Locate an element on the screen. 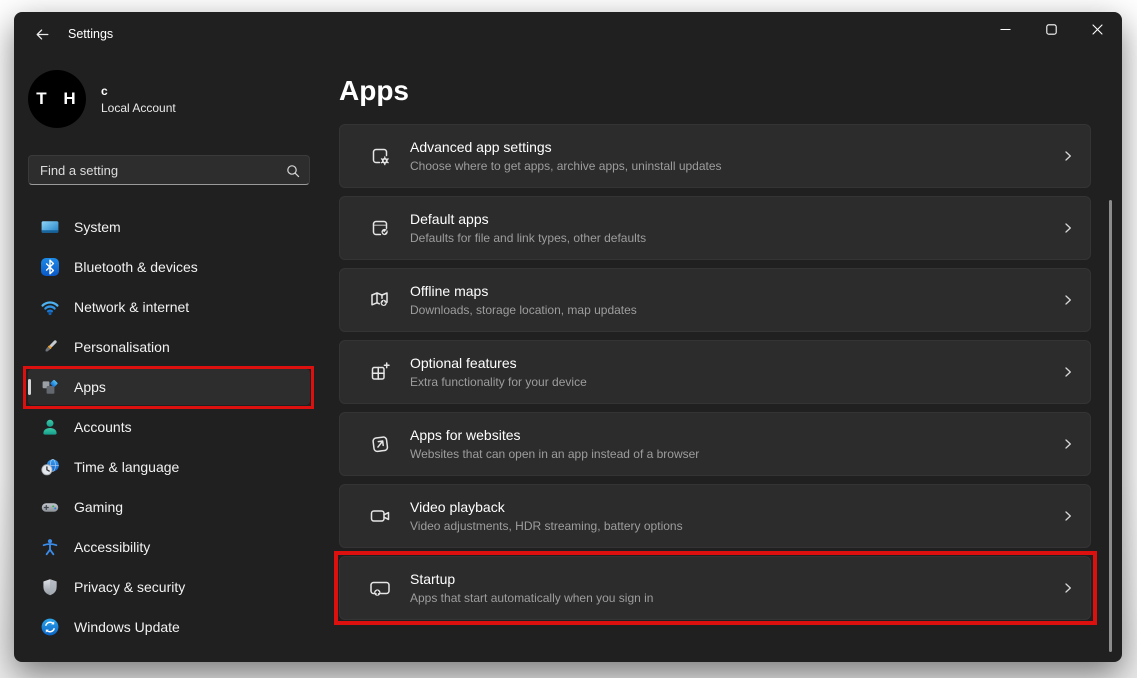 This screenshot has height=678, width=1137. sidebar-item-gaming: Gaming is located at coordinates (169, 507).